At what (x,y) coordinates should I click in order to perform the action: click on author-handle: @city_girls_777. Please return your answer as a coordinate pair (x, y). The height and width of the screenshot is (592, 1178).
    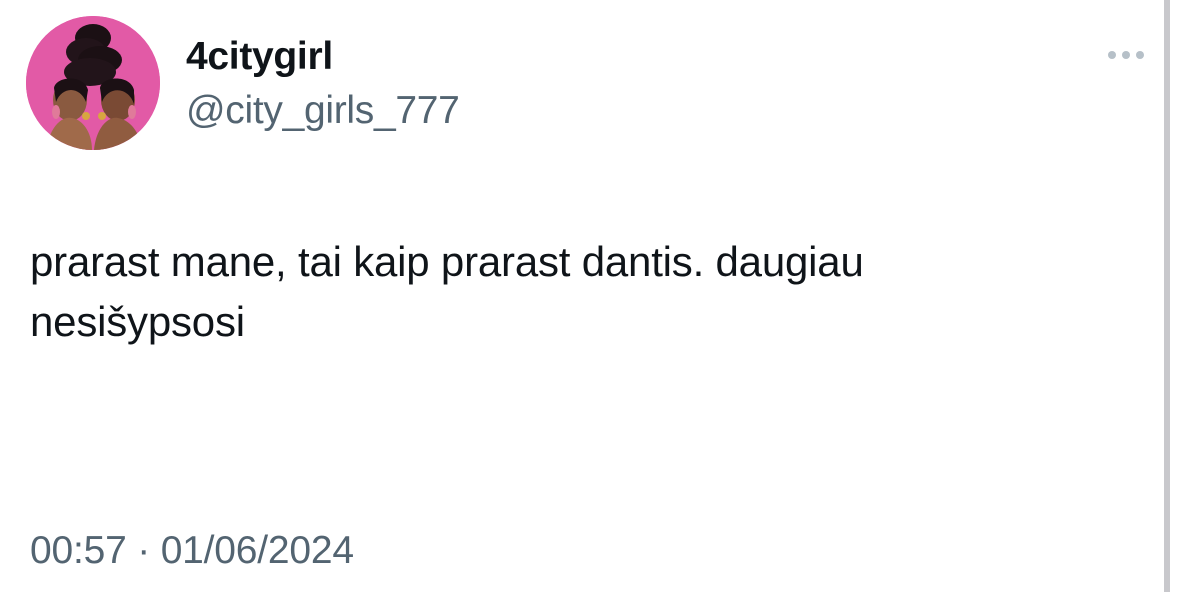
    Looking at the image, I should click on (323, 111).